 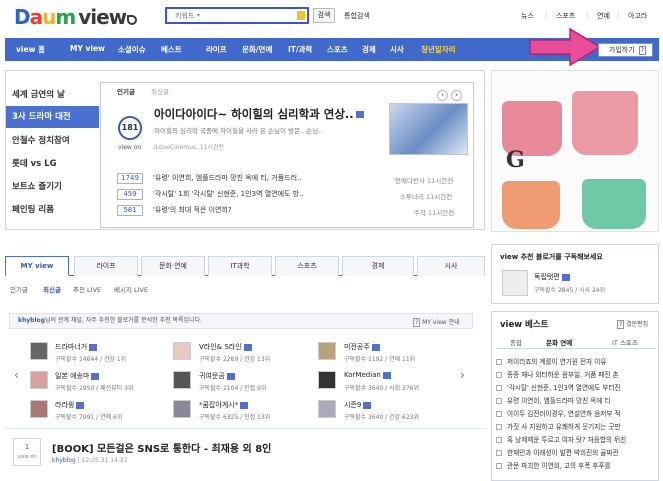 What do you see at coordinates (52, 289) in the screenshot?
I see `subtab-latest: 최신글` at bounding box center [52, 289].